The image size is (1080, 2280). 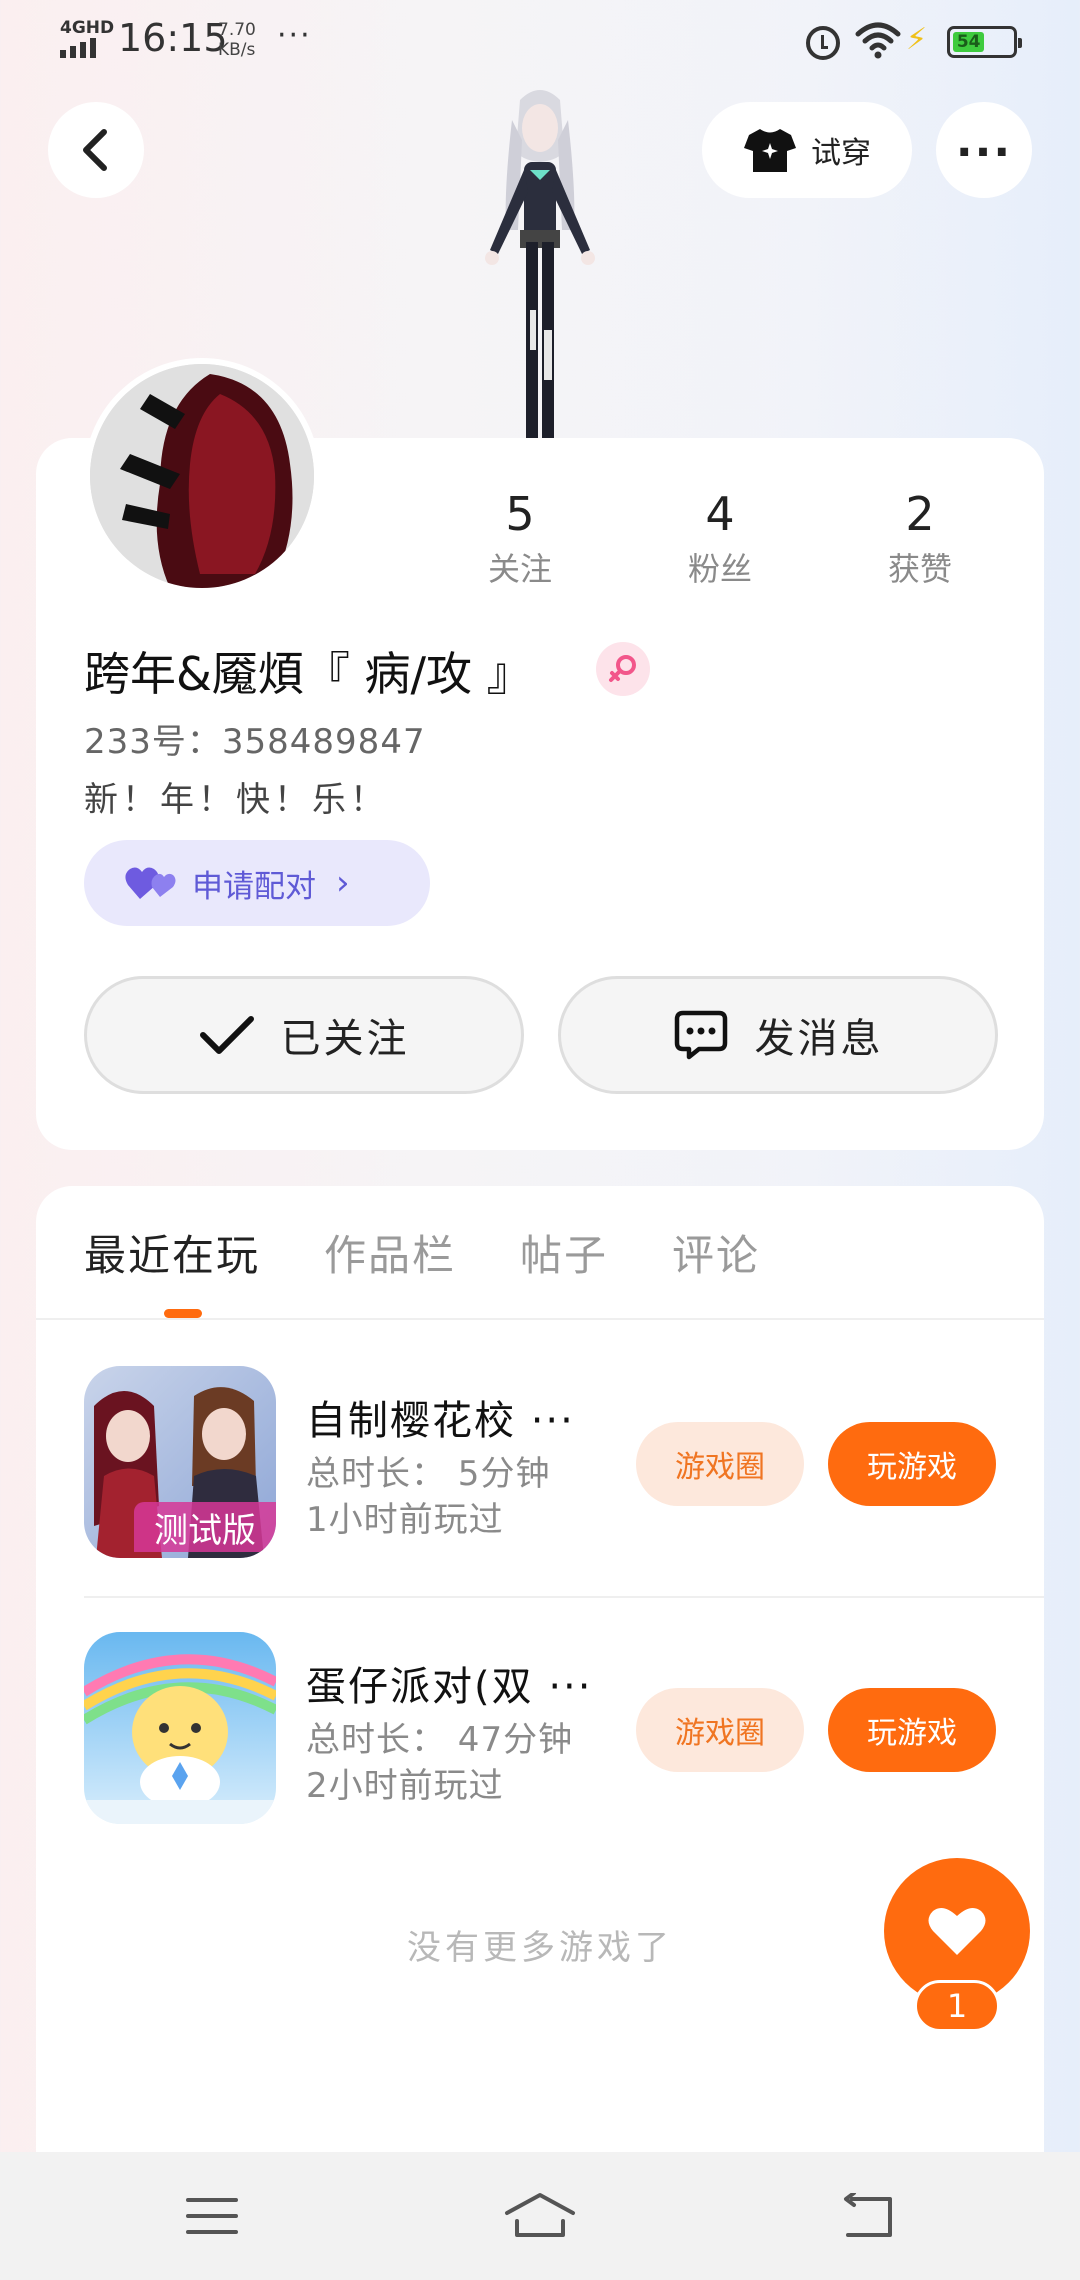 What do you see at coordinates (390, 1252) in the screenshot?
I see `tab-works: 作品栏` at bounding box center [390, 1252].